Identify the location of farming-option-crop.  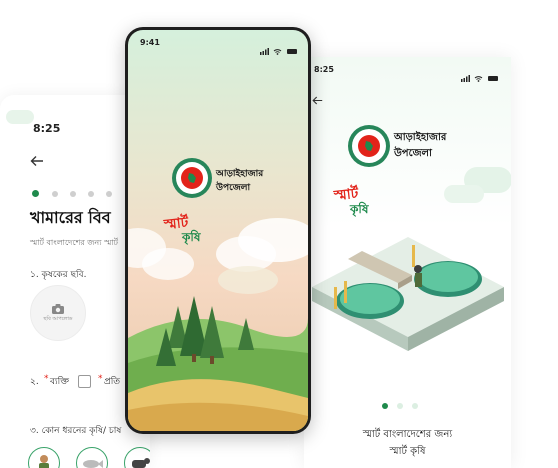
(44, 457).